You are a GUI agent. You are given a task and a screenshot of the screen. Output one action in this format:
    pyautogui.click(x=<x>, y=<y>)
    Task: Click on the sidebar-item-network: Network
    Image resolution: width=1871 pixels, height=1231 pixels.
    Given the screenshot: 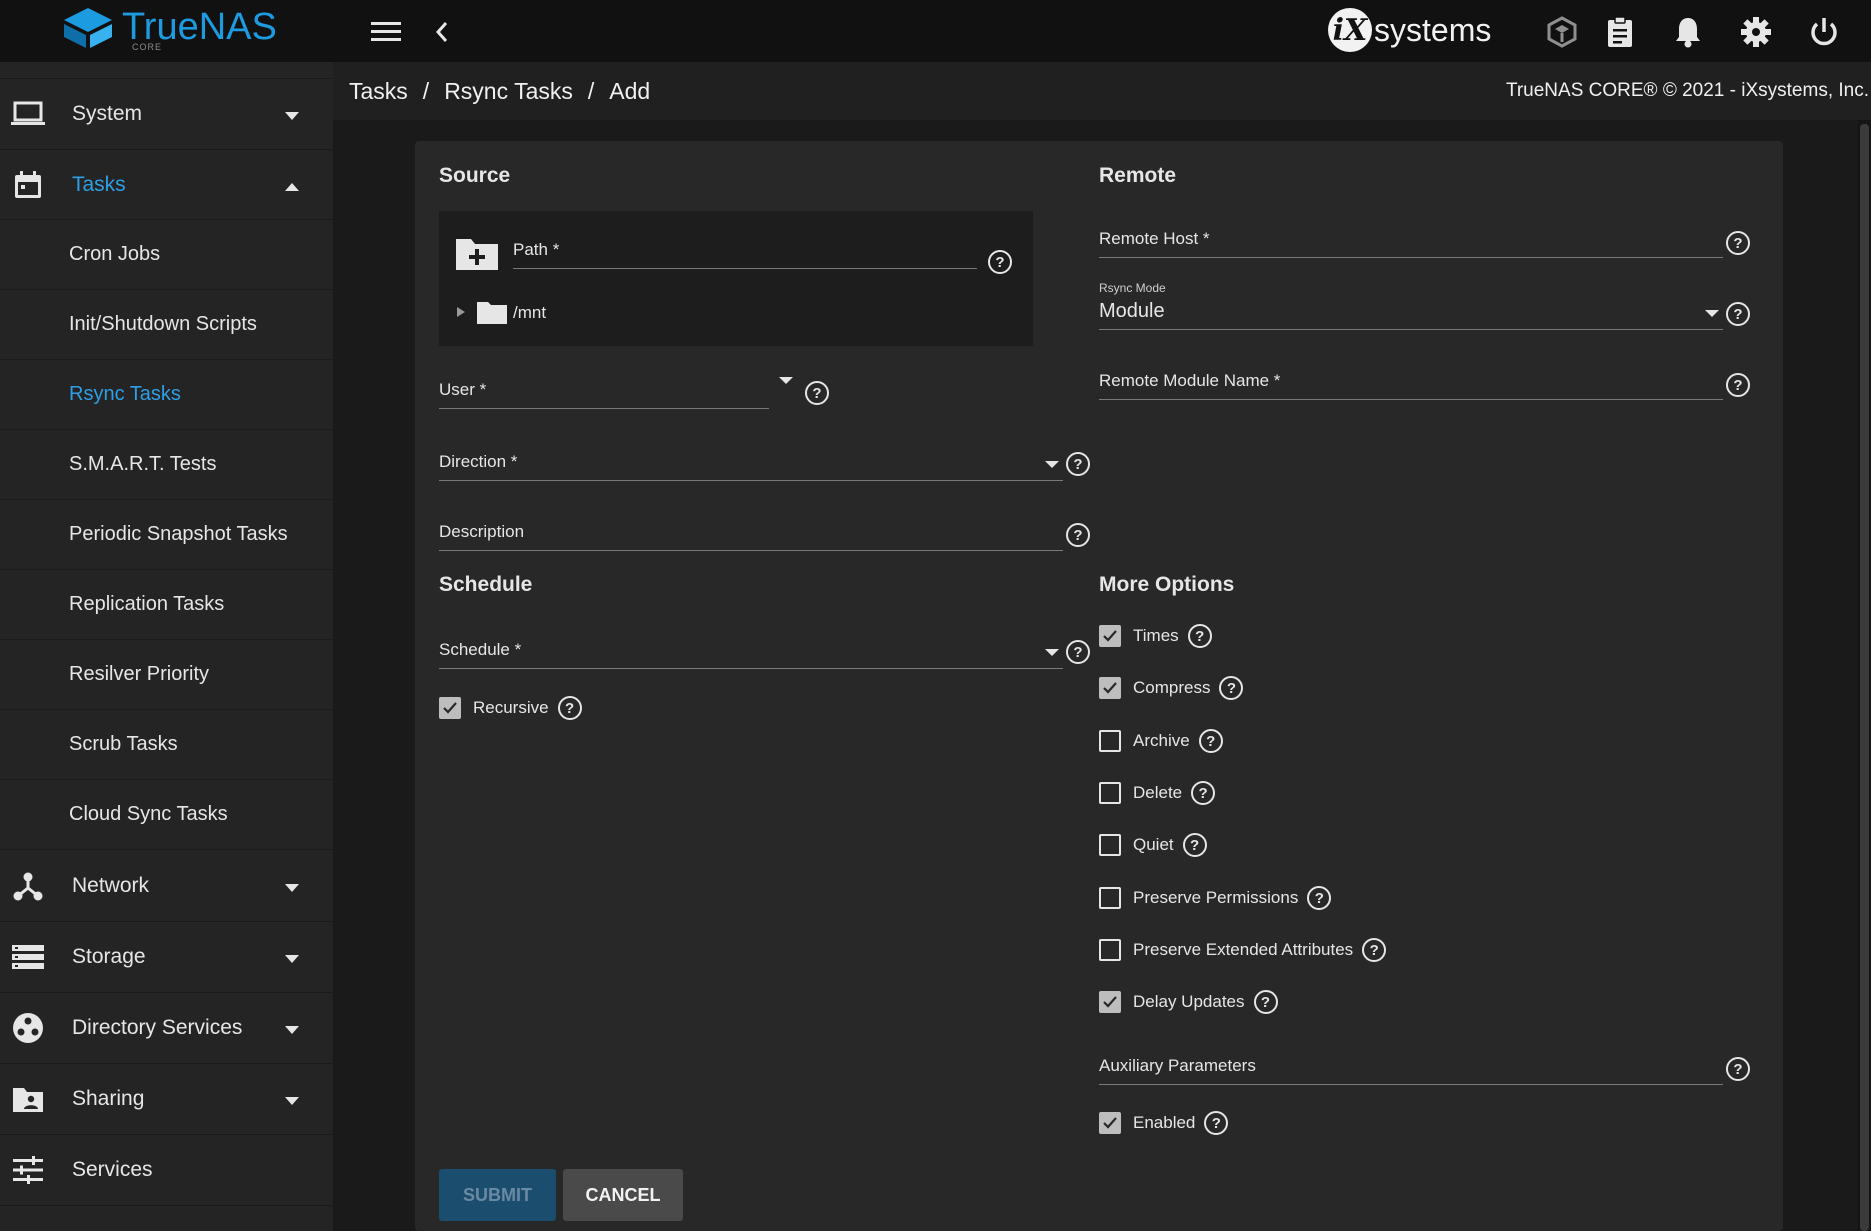 What is the action you would take?
    pyautogui.click(x=166, y=886)
    